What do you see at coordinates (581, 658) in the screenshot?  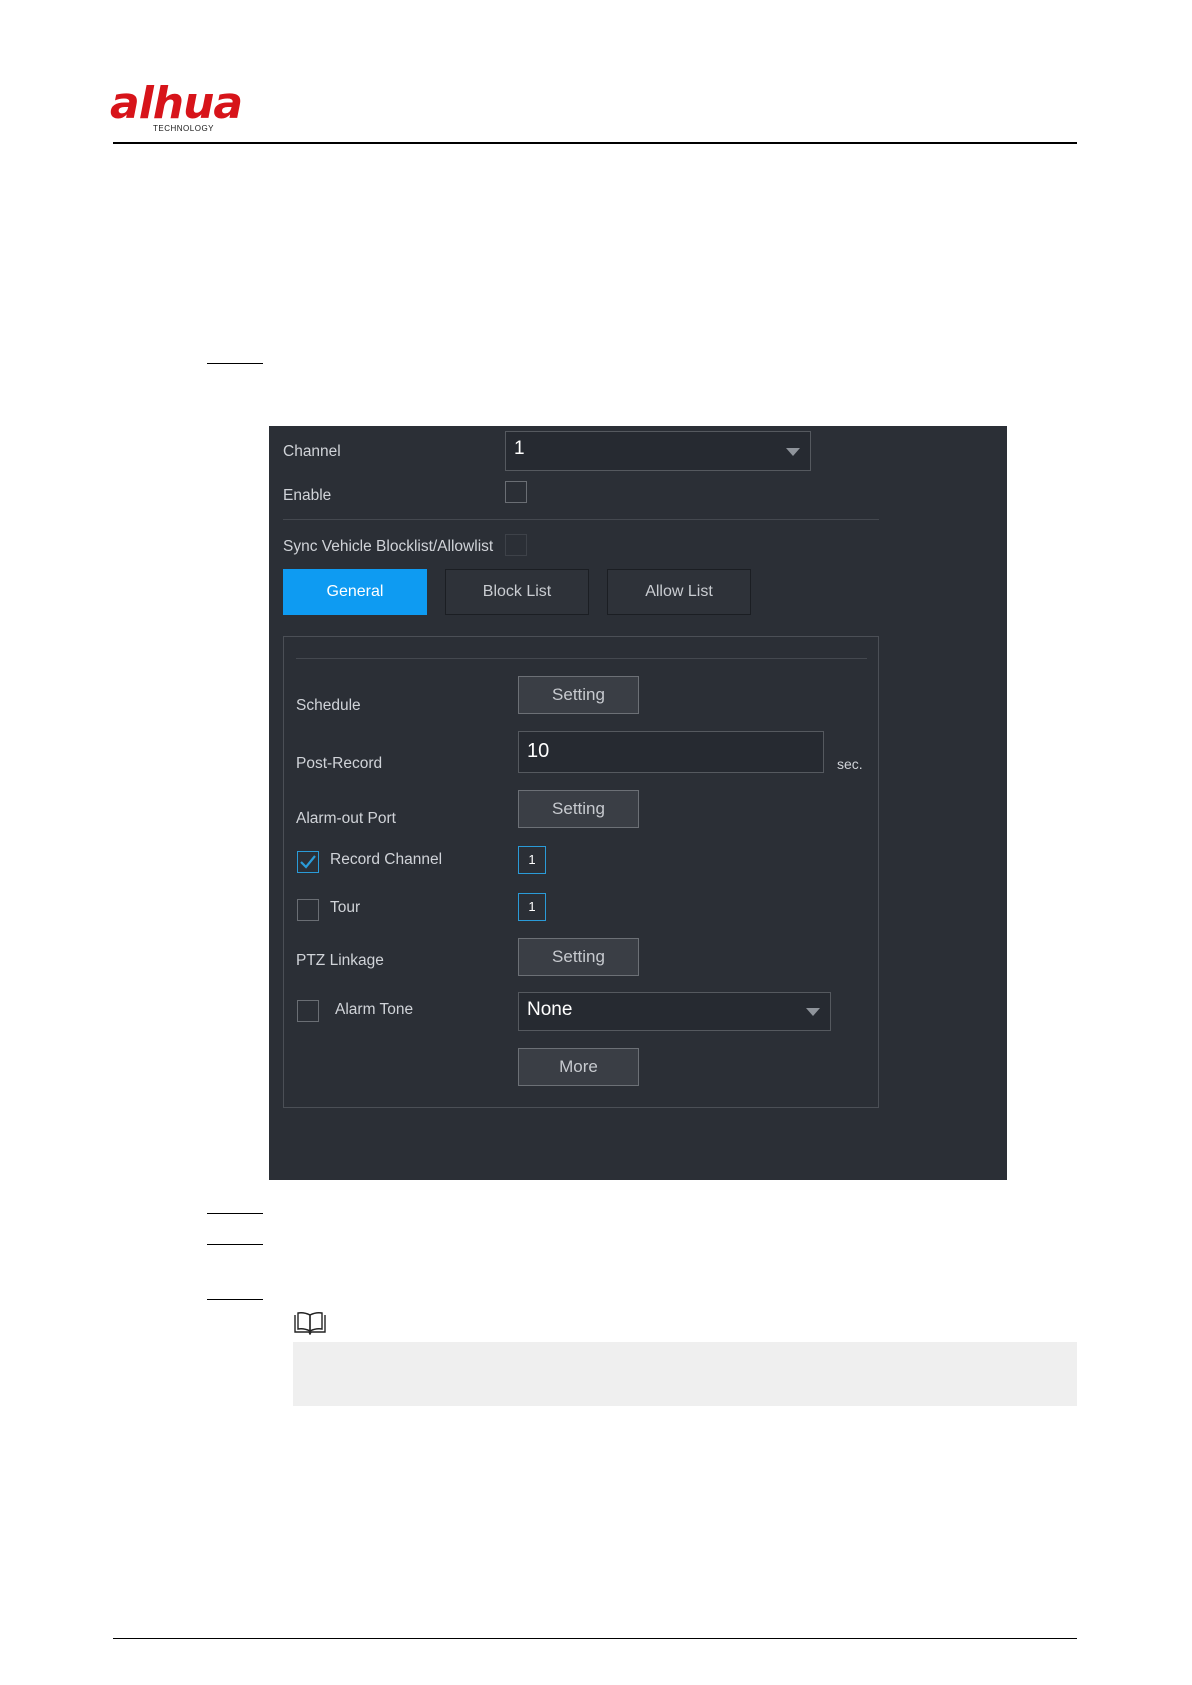 I see `panel-divider` at bounding box center [581, 658].